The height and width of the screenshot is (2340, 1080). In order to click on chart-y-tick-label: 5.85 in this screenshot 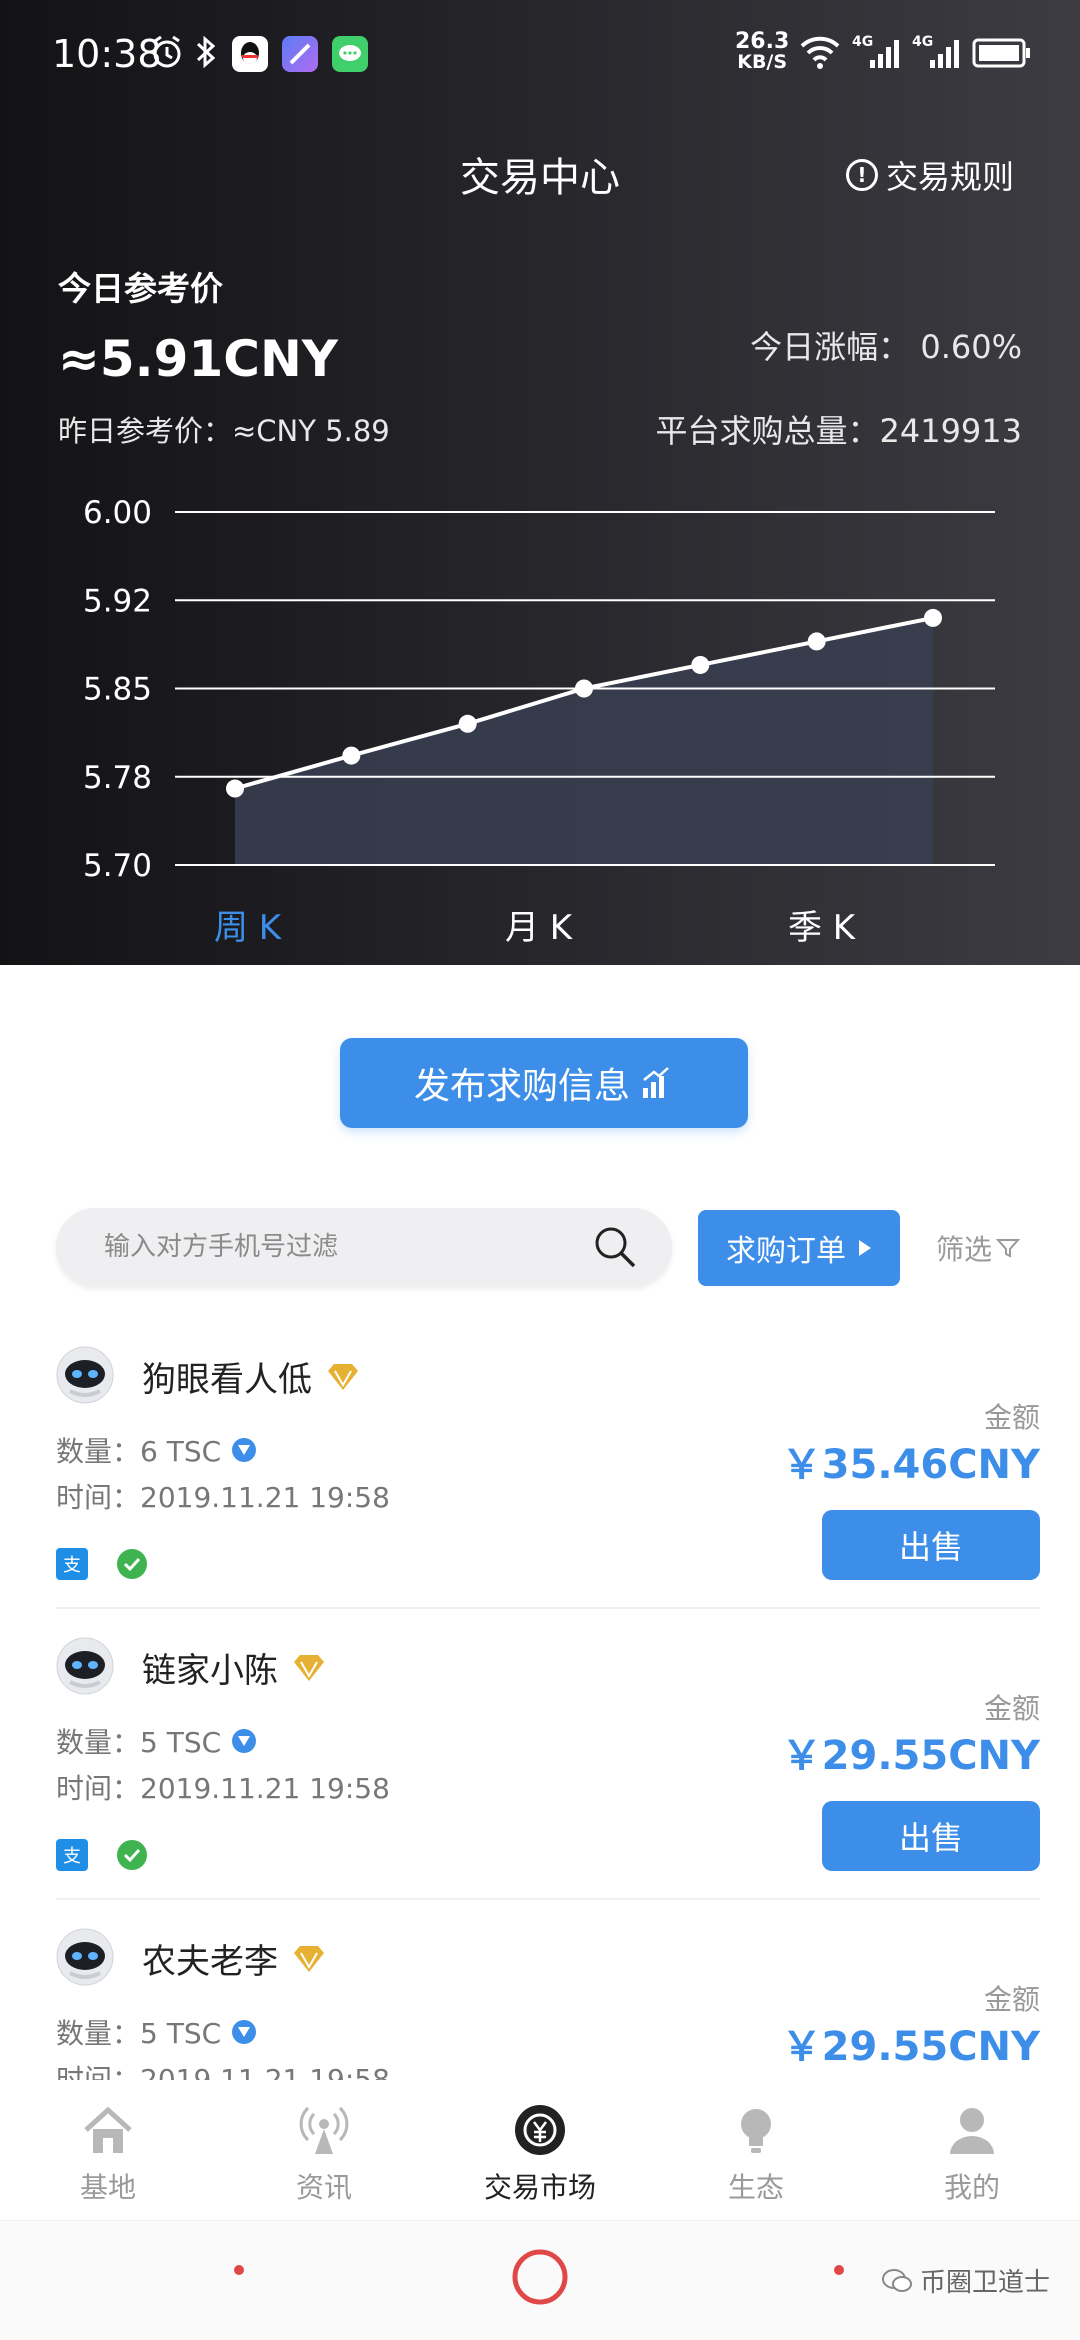, I will do `click(117, 690)`.